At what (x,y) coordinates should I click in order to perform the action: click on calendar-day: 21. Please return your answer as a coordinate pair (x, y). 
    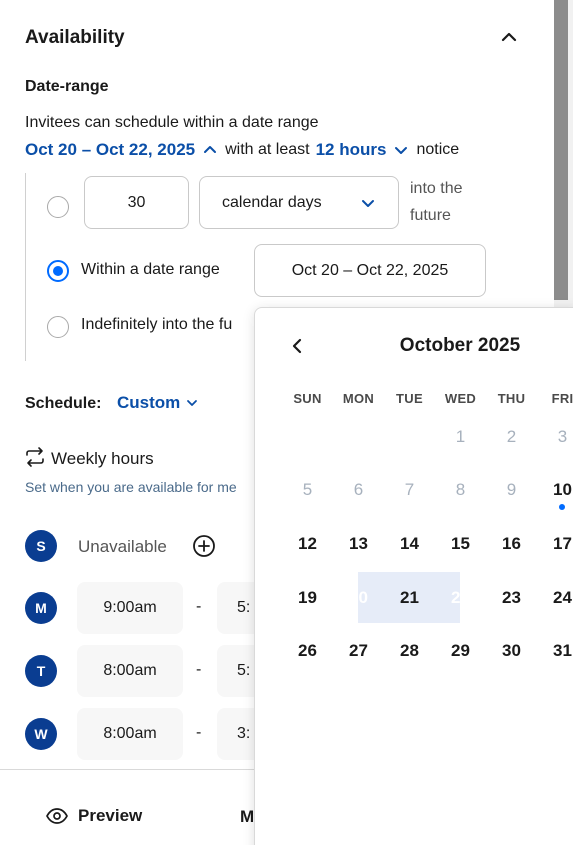
    Looking at the image, I should click on (409, 597).